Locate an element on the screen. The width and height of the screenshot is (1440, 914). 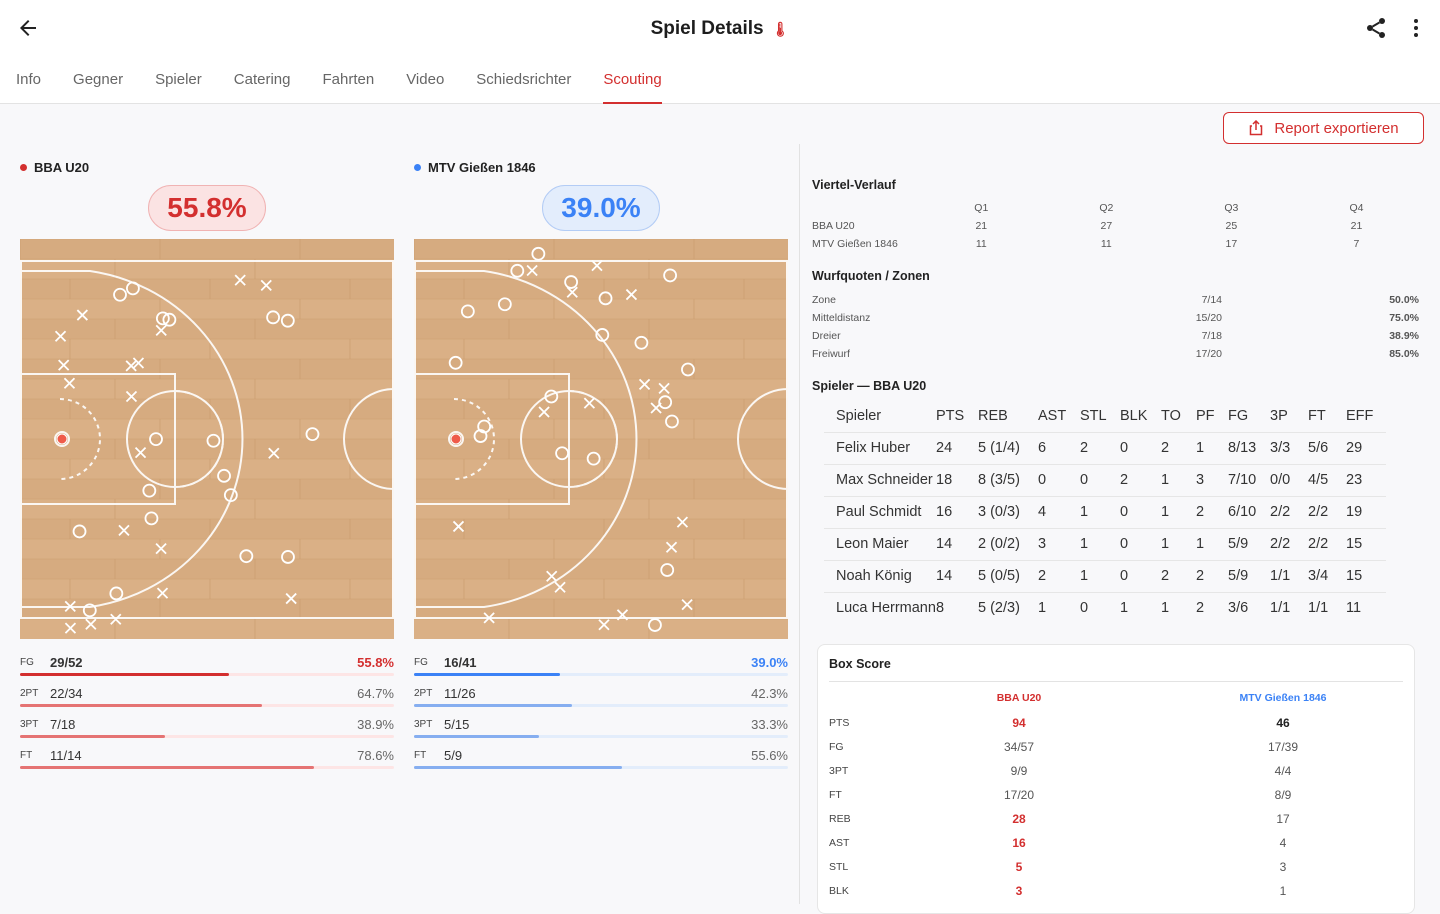
zone-made: 7/14 is located at coordinates (1211, 300).